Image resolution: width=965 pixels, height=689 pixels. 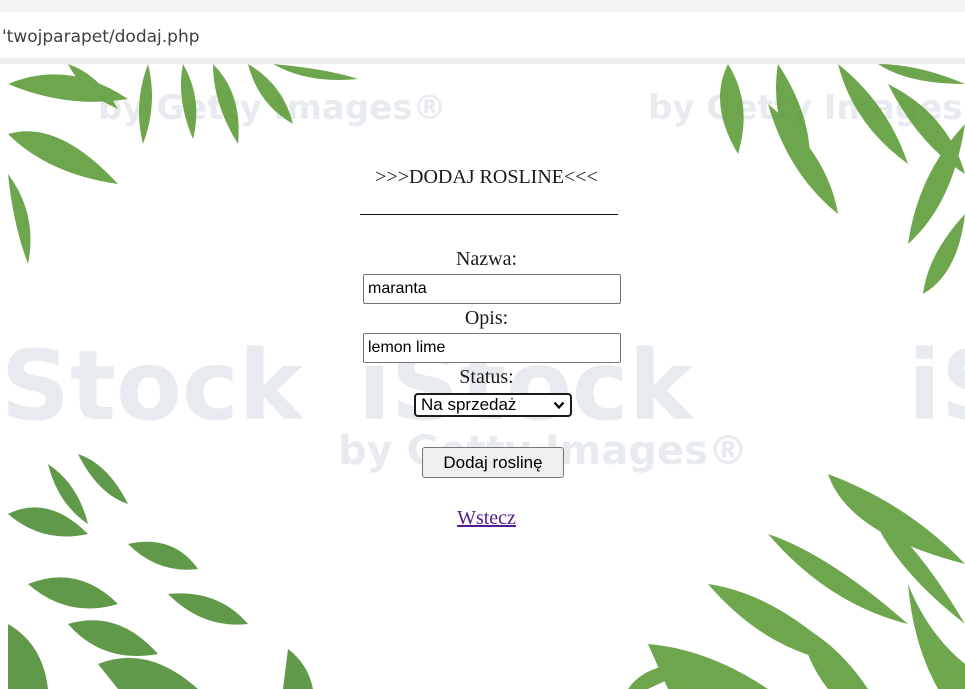 What do you see at coordinates (493, 462) in the screenshot?
I see `add-plant-button: Dodaj roslinę` at bounding box center [493, 462].